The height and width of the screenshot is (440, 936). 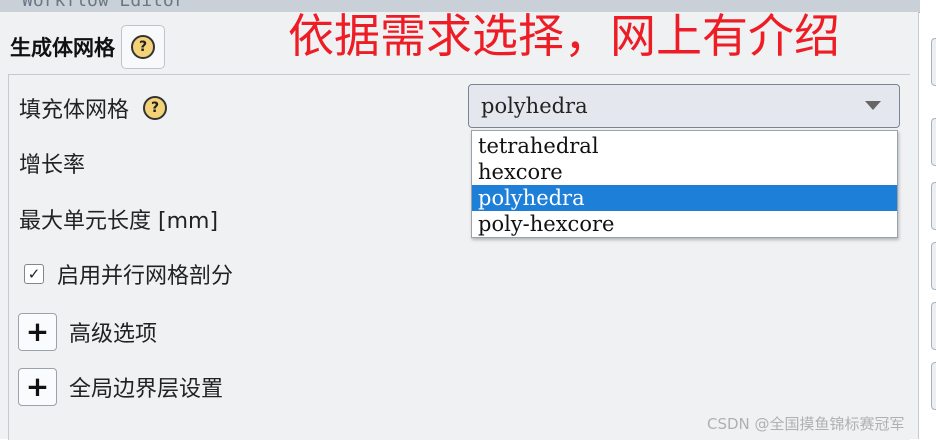 What do you see at coordinates (146, 389) in the screenshot?
I see `boundary-layer-label: 全局边界层设置` at bounding box center [146, 389].